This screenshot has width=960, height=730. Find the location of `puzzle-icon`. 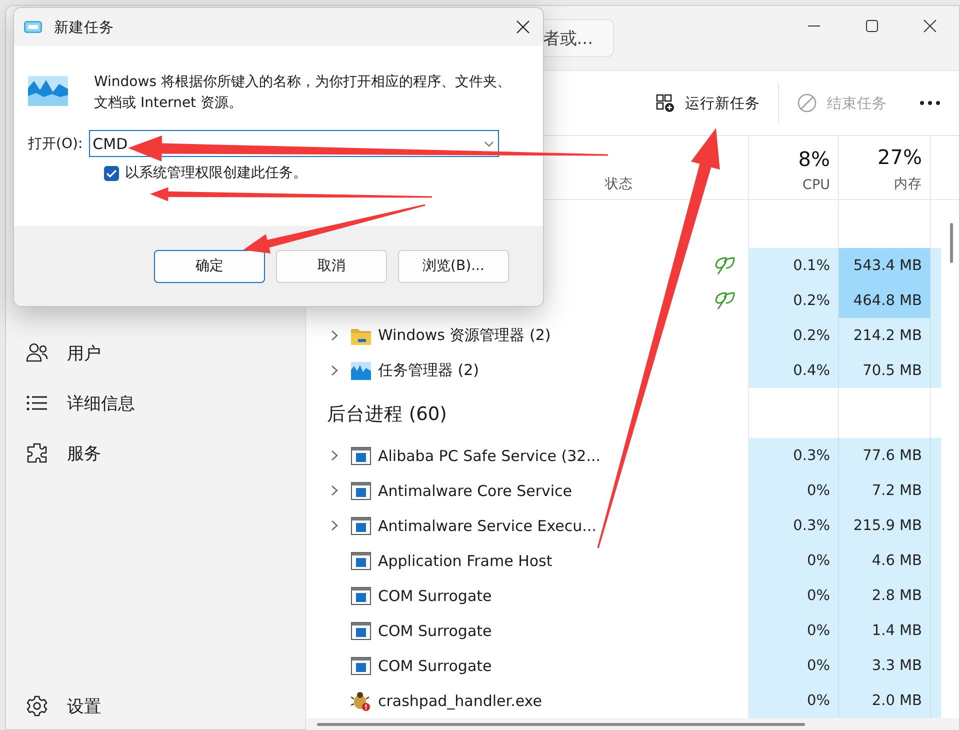

puzzle-icon is located at coordinates (37, 453).